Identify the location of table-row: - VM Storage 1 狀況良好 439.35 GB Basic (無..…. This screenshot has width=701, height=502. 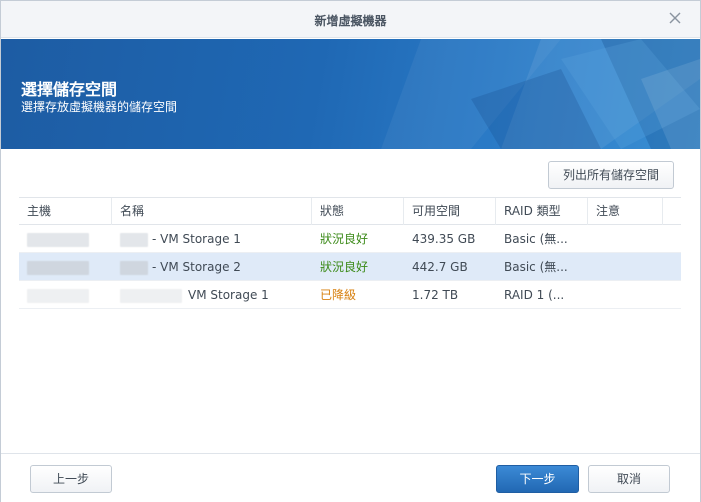
(350, 239).